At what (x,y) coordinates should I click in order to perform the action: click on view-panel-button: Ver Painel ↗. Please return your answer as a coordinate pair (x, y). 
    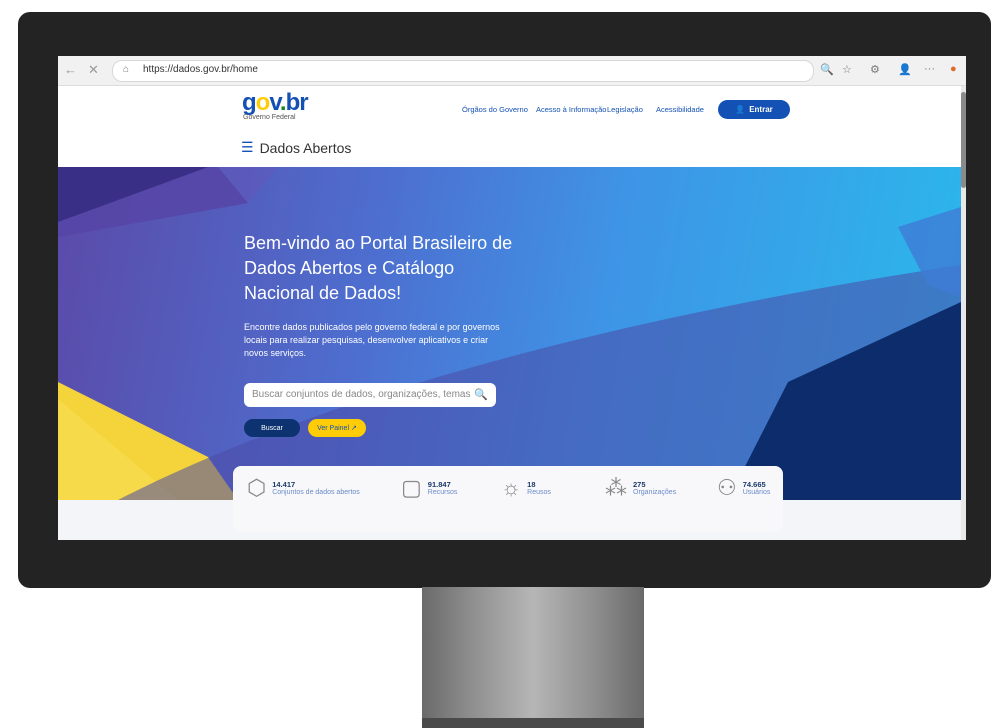
    Looking at the image, I should click on (337, 428).